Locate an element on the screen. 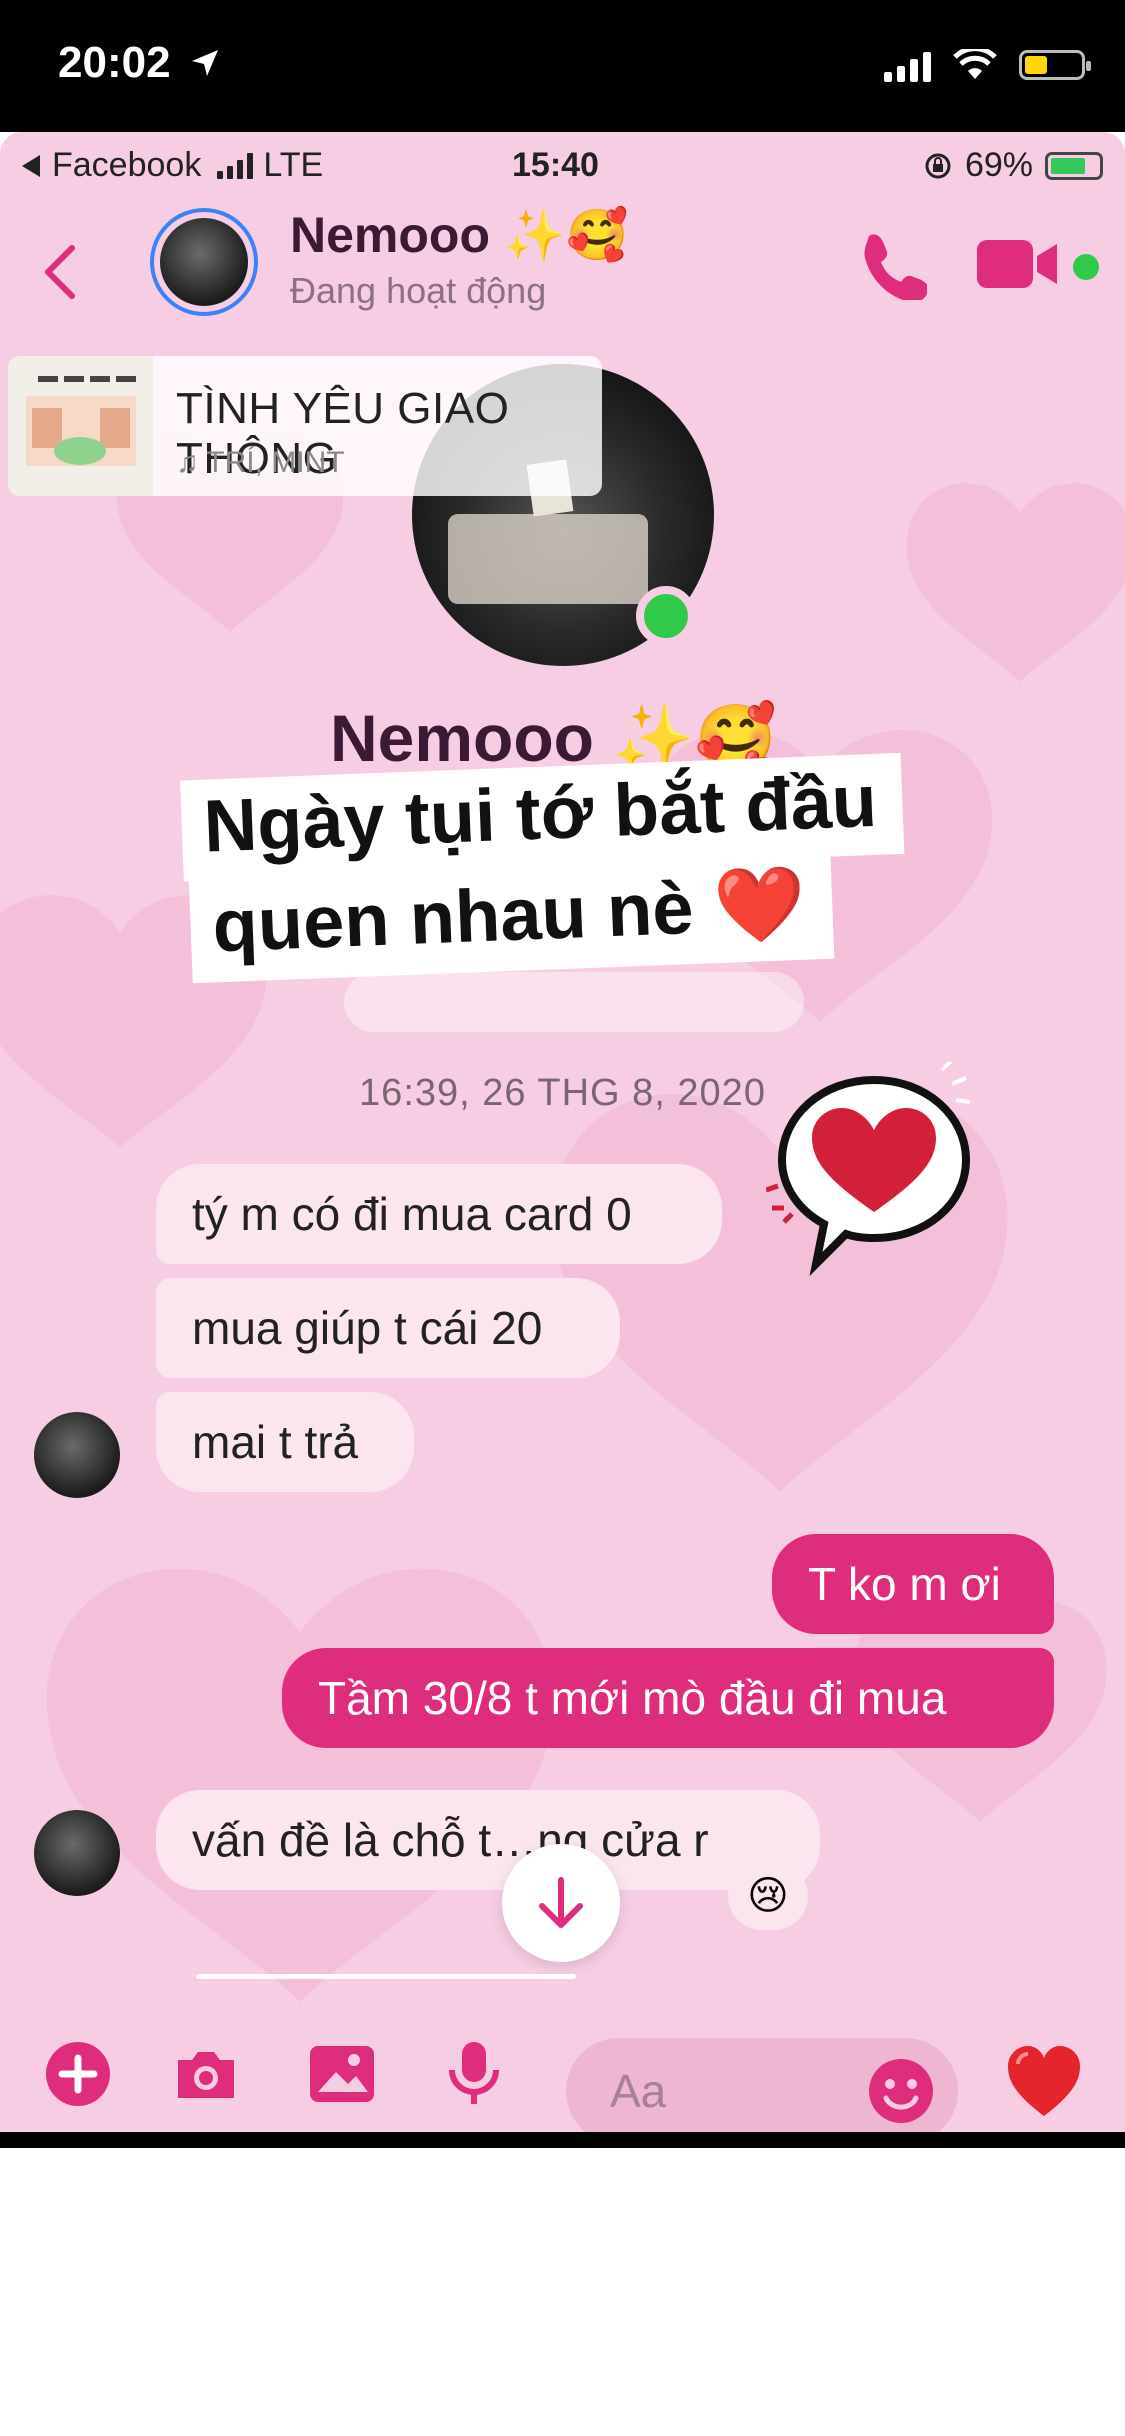 Image resolution: width=1125 pixels, height=2436 pixels. microphone-icon is located at coordinates (474, 2074).